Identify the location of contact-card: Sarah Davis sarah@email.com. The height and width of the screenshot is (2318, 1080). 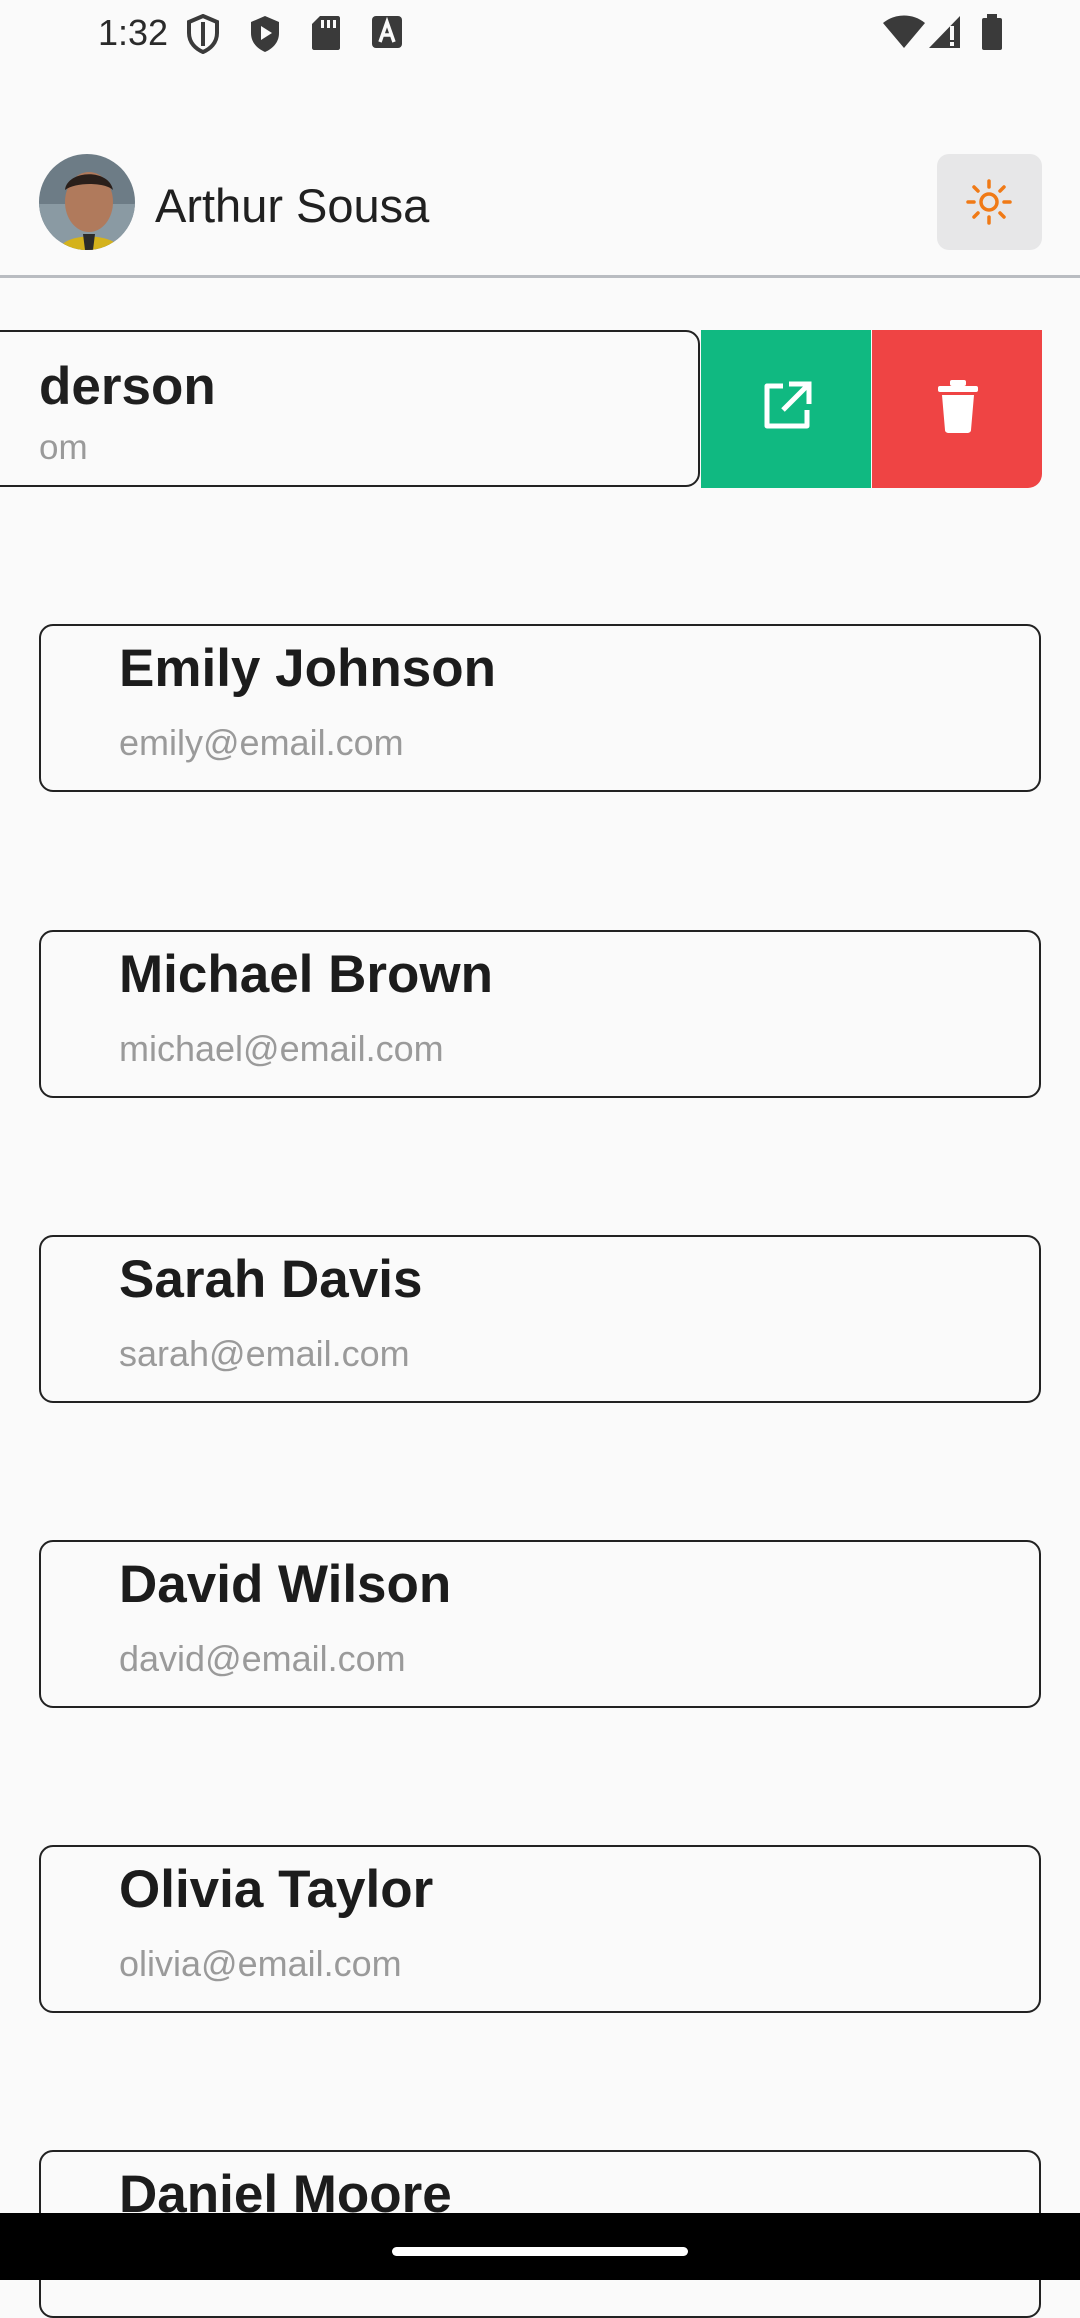
(540, 1319).